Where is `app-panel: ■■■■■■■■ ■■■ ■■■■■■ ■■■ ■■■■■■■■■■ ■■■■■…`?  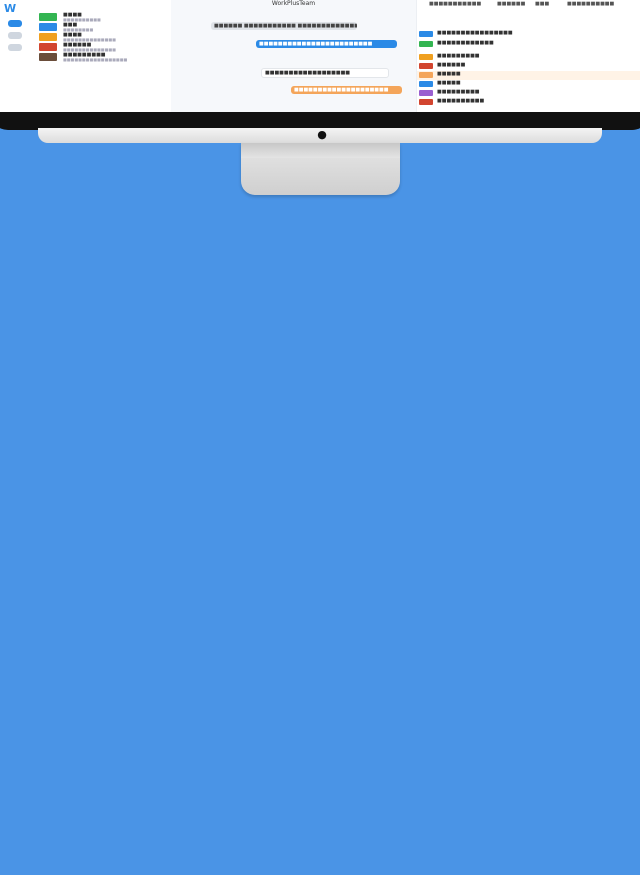
app-panel: ■■■■■■■■ ■■■ ■■■■■■ ■■■ ■■■■■■■■■■ ■■■■■… is located at coordinates (528, 56).